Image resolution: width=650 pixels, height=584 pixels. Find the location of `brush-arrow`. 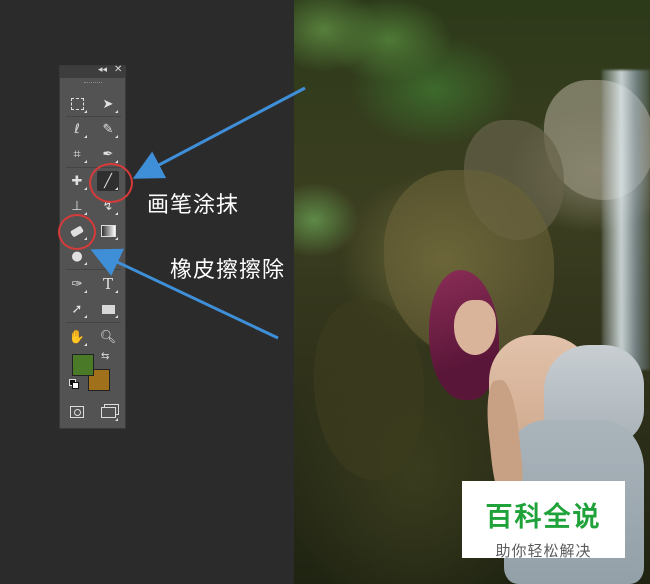

brush-arrow is located at coordinates (219, 132).